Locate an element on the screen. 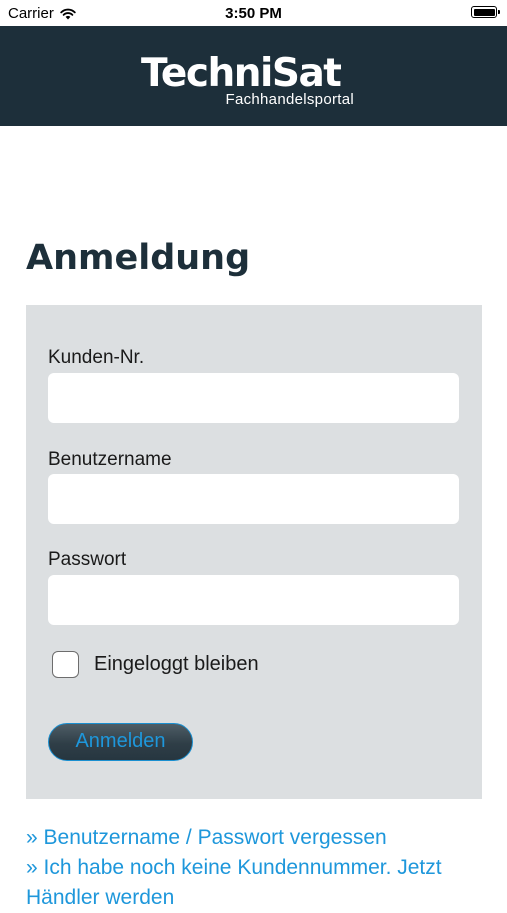 The height and width of the screenshot is (913, 507). technisat-logo: TechniSat Fachhandelsportal is located at coordinates (248, 82).